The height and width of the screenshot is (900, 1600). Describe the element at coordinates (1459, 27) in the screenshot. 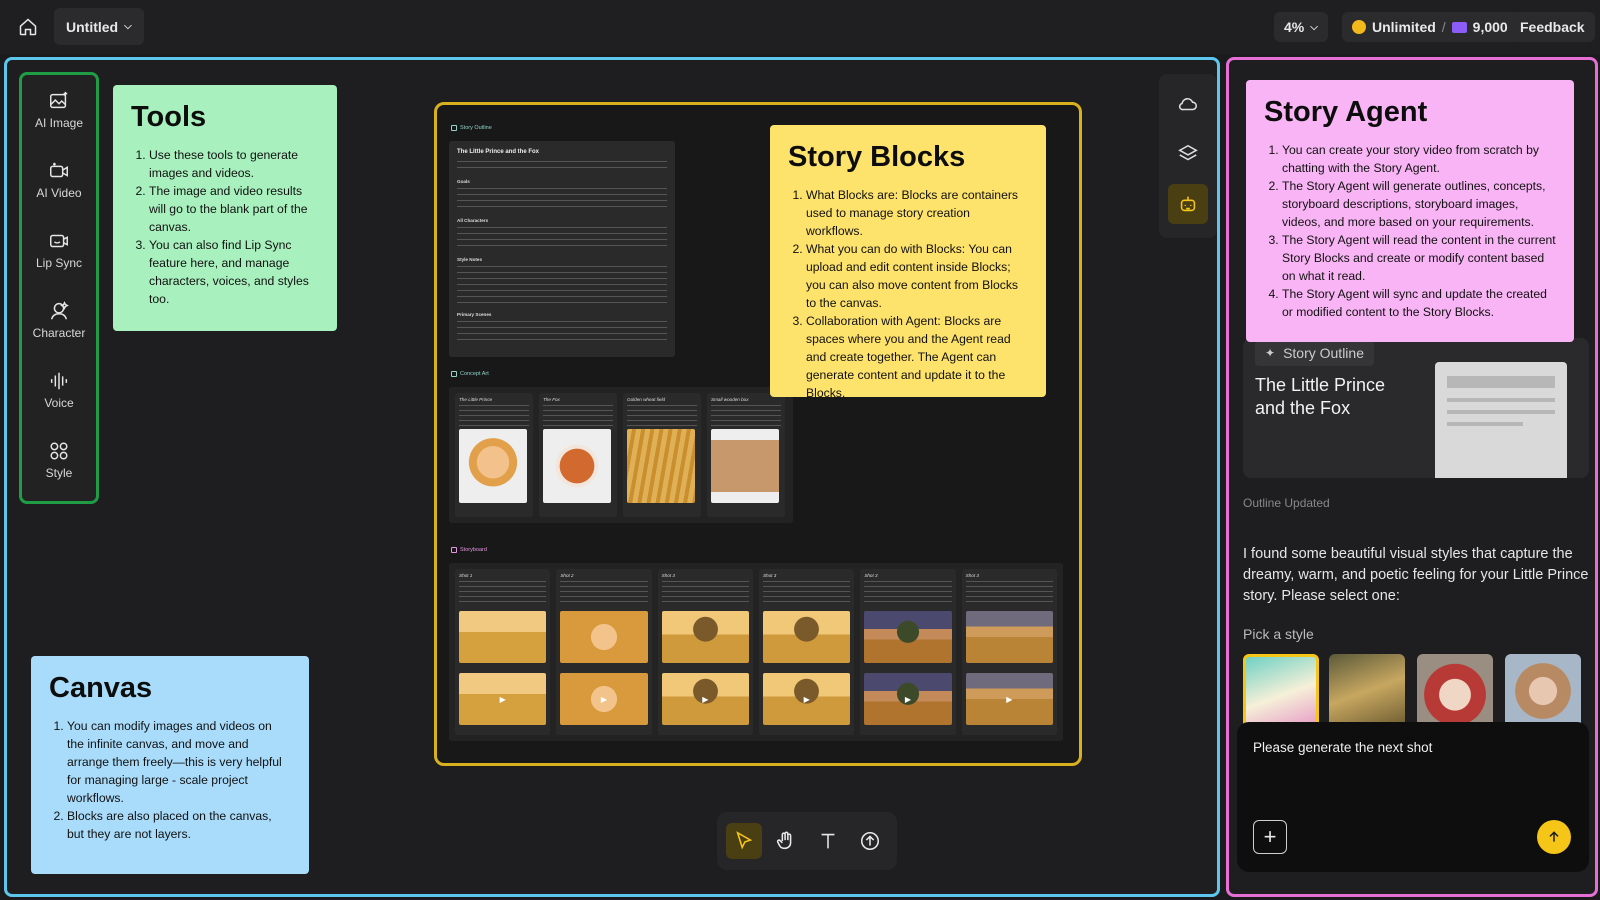

I see `video-credit-icon` at that location.